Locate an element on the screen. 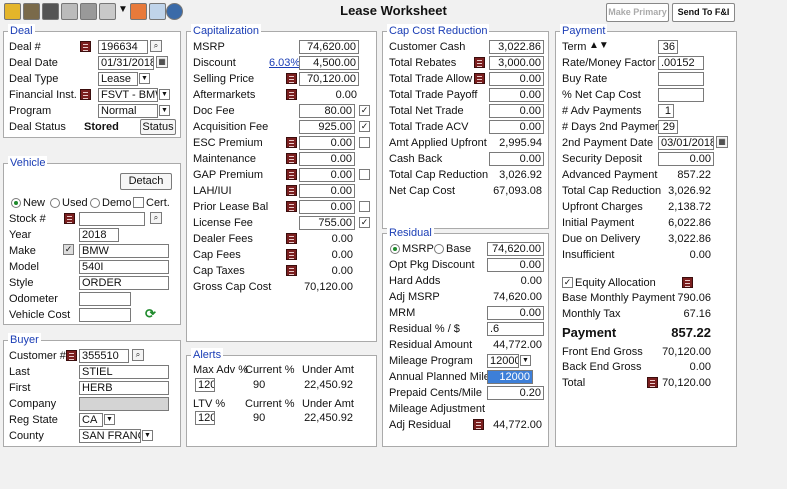 This screenshot has height=489, width=787. license-fee-field: 755.00 is located at coordinates (327, 223).